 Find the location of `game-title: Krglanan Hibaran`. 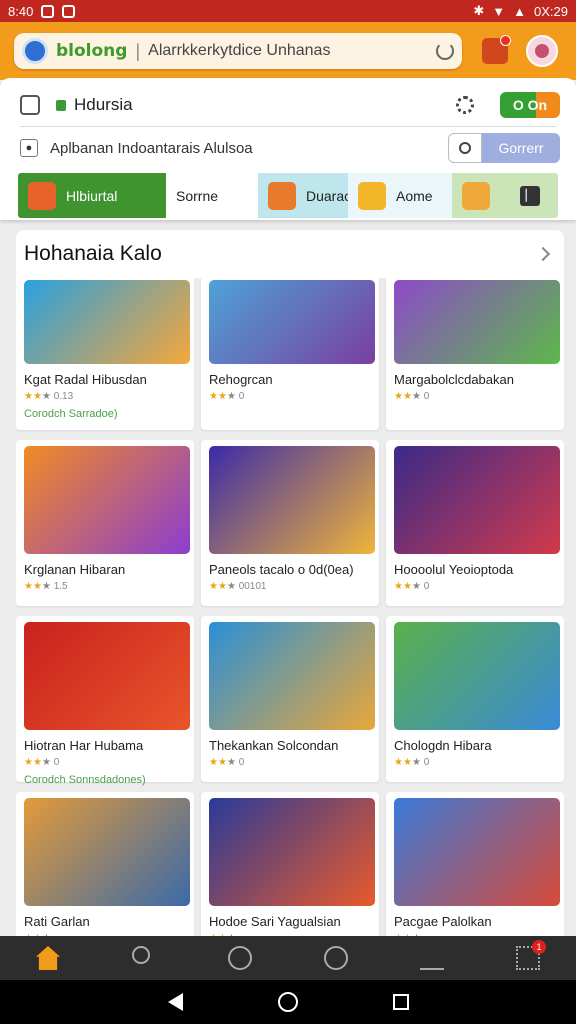

game-title: Krglanan Hibaran is located at coordinates (75, 569).